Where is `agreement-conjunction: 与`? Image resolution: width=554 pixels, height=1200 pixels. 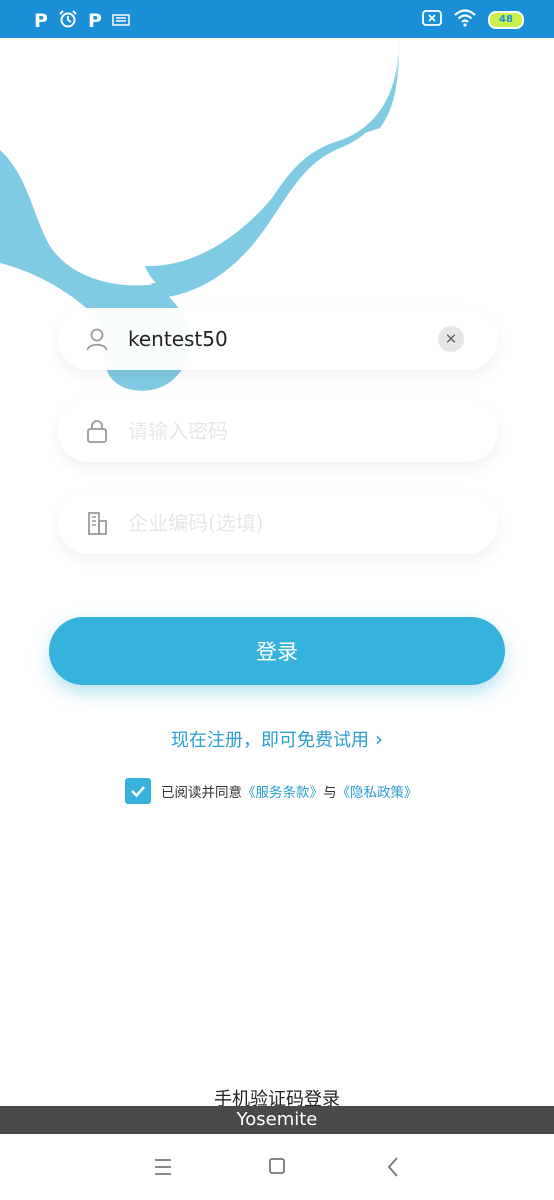 agreement-conjunction: 与 is located at coordinates (330, 793).